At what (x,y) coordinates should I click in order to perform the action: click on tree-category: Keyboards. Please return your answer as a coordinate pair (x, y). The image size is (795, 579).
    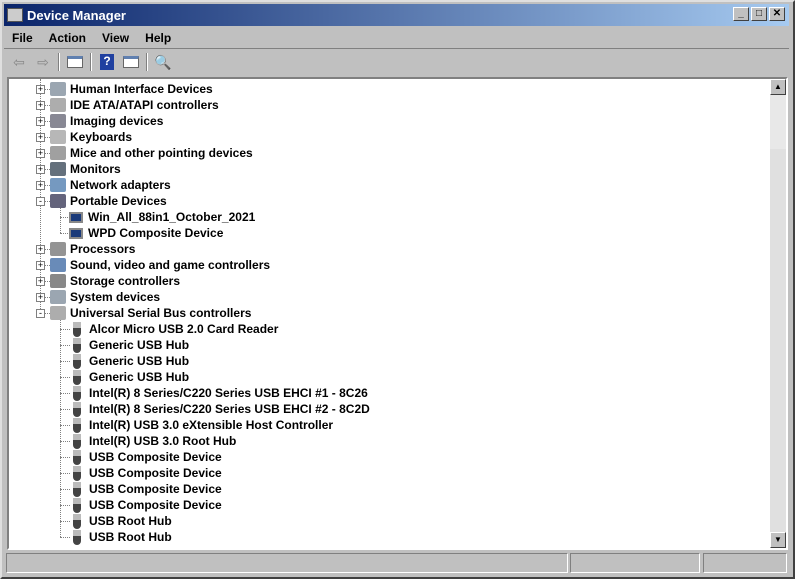
    Looking at the image, I should click on (91, 137).